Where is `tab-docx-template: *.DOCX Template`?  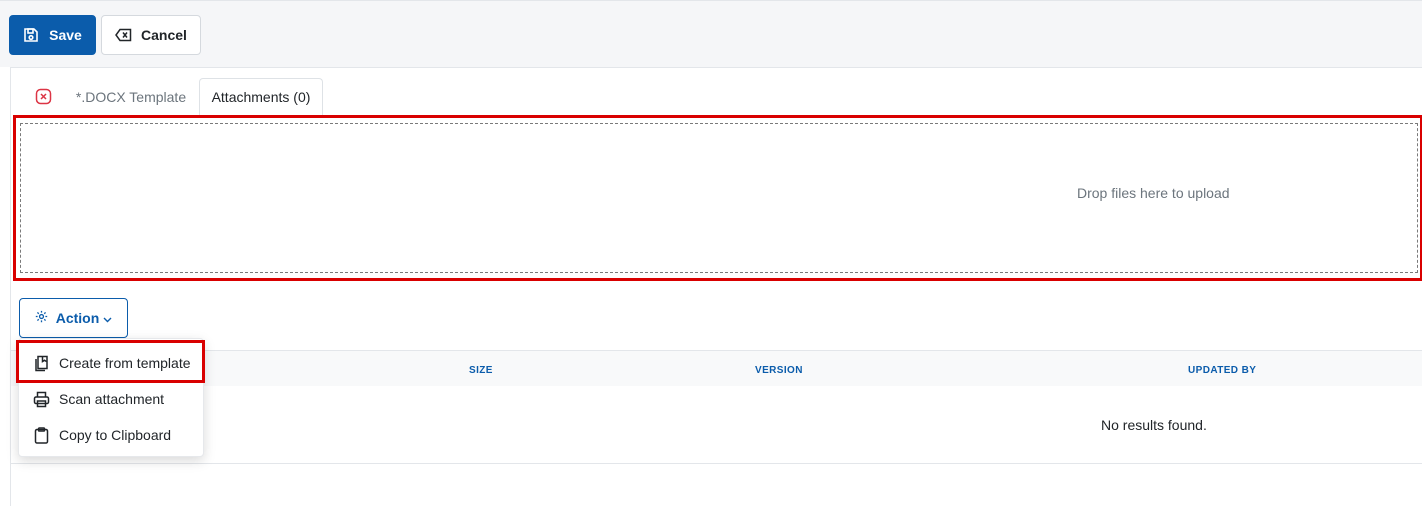 tab-docx-template: *.DOCX Template is located at coordinates (131, 96).